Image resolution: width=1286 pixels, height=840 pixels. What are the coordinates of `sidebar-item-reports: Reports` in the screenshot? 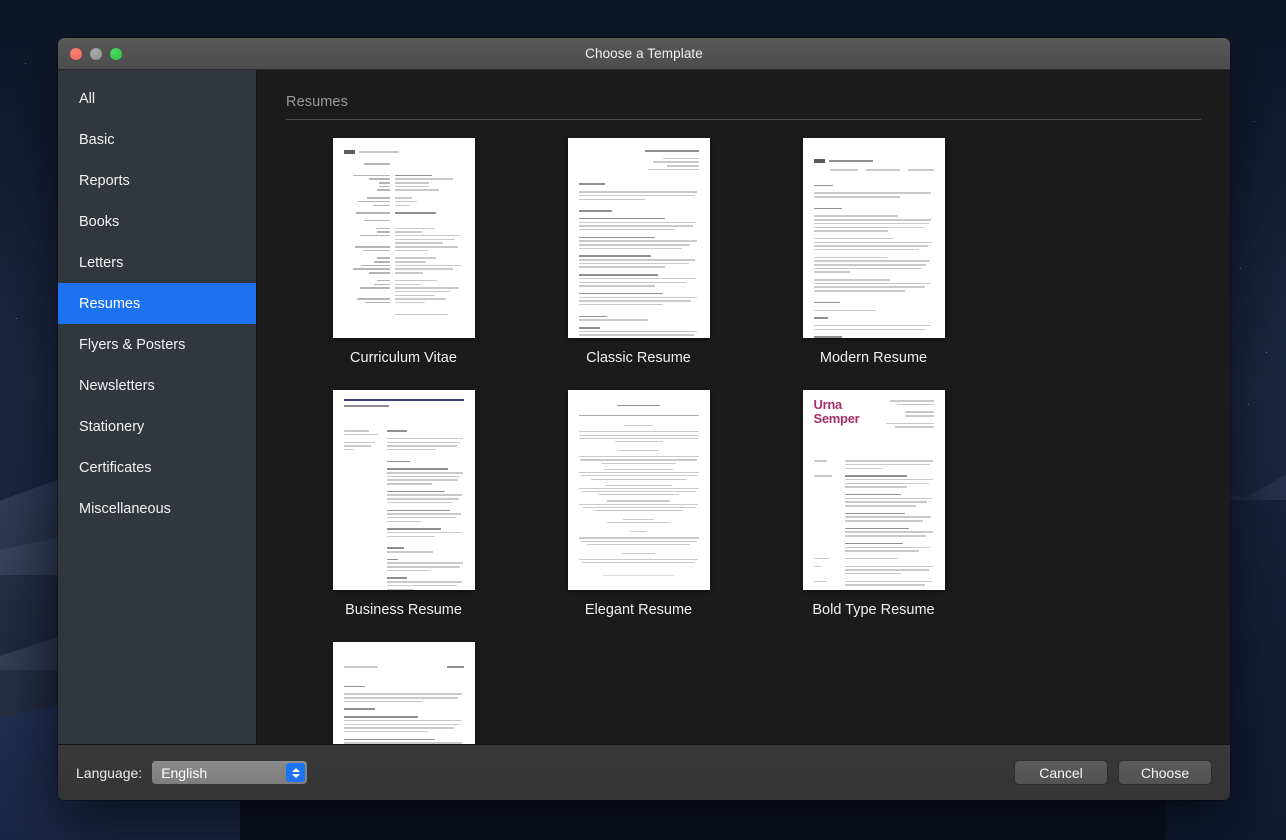 It's located at (157, 180).